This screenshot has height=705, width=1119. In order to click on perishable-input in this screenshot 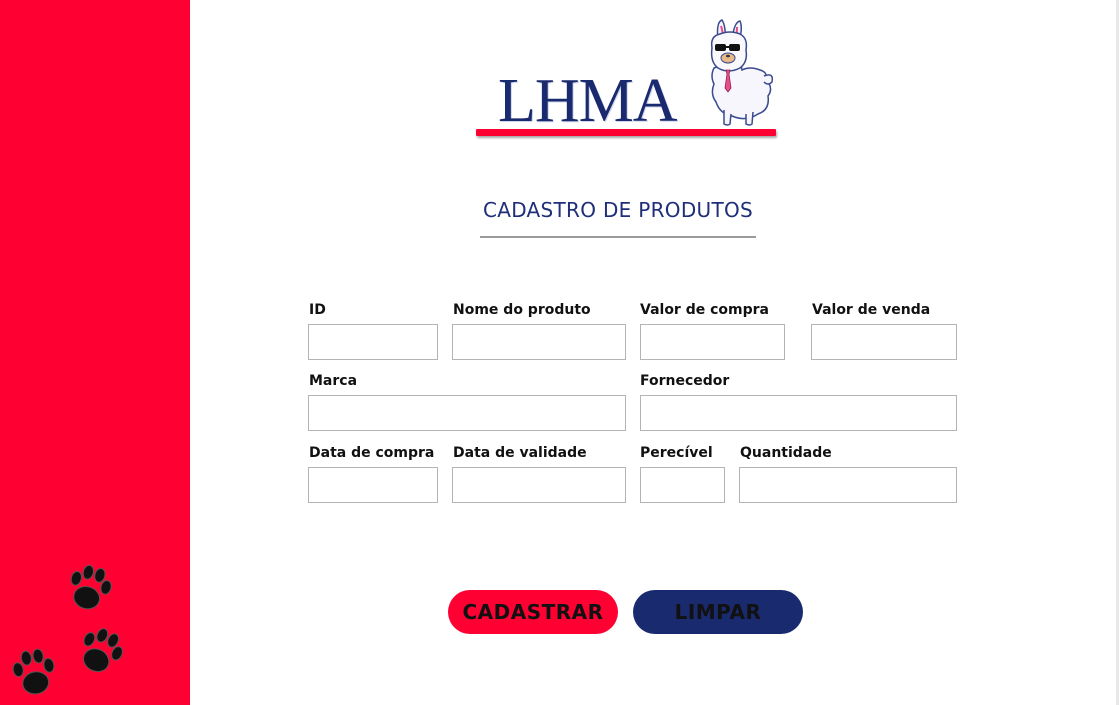, I will do `click(682, 485)`.